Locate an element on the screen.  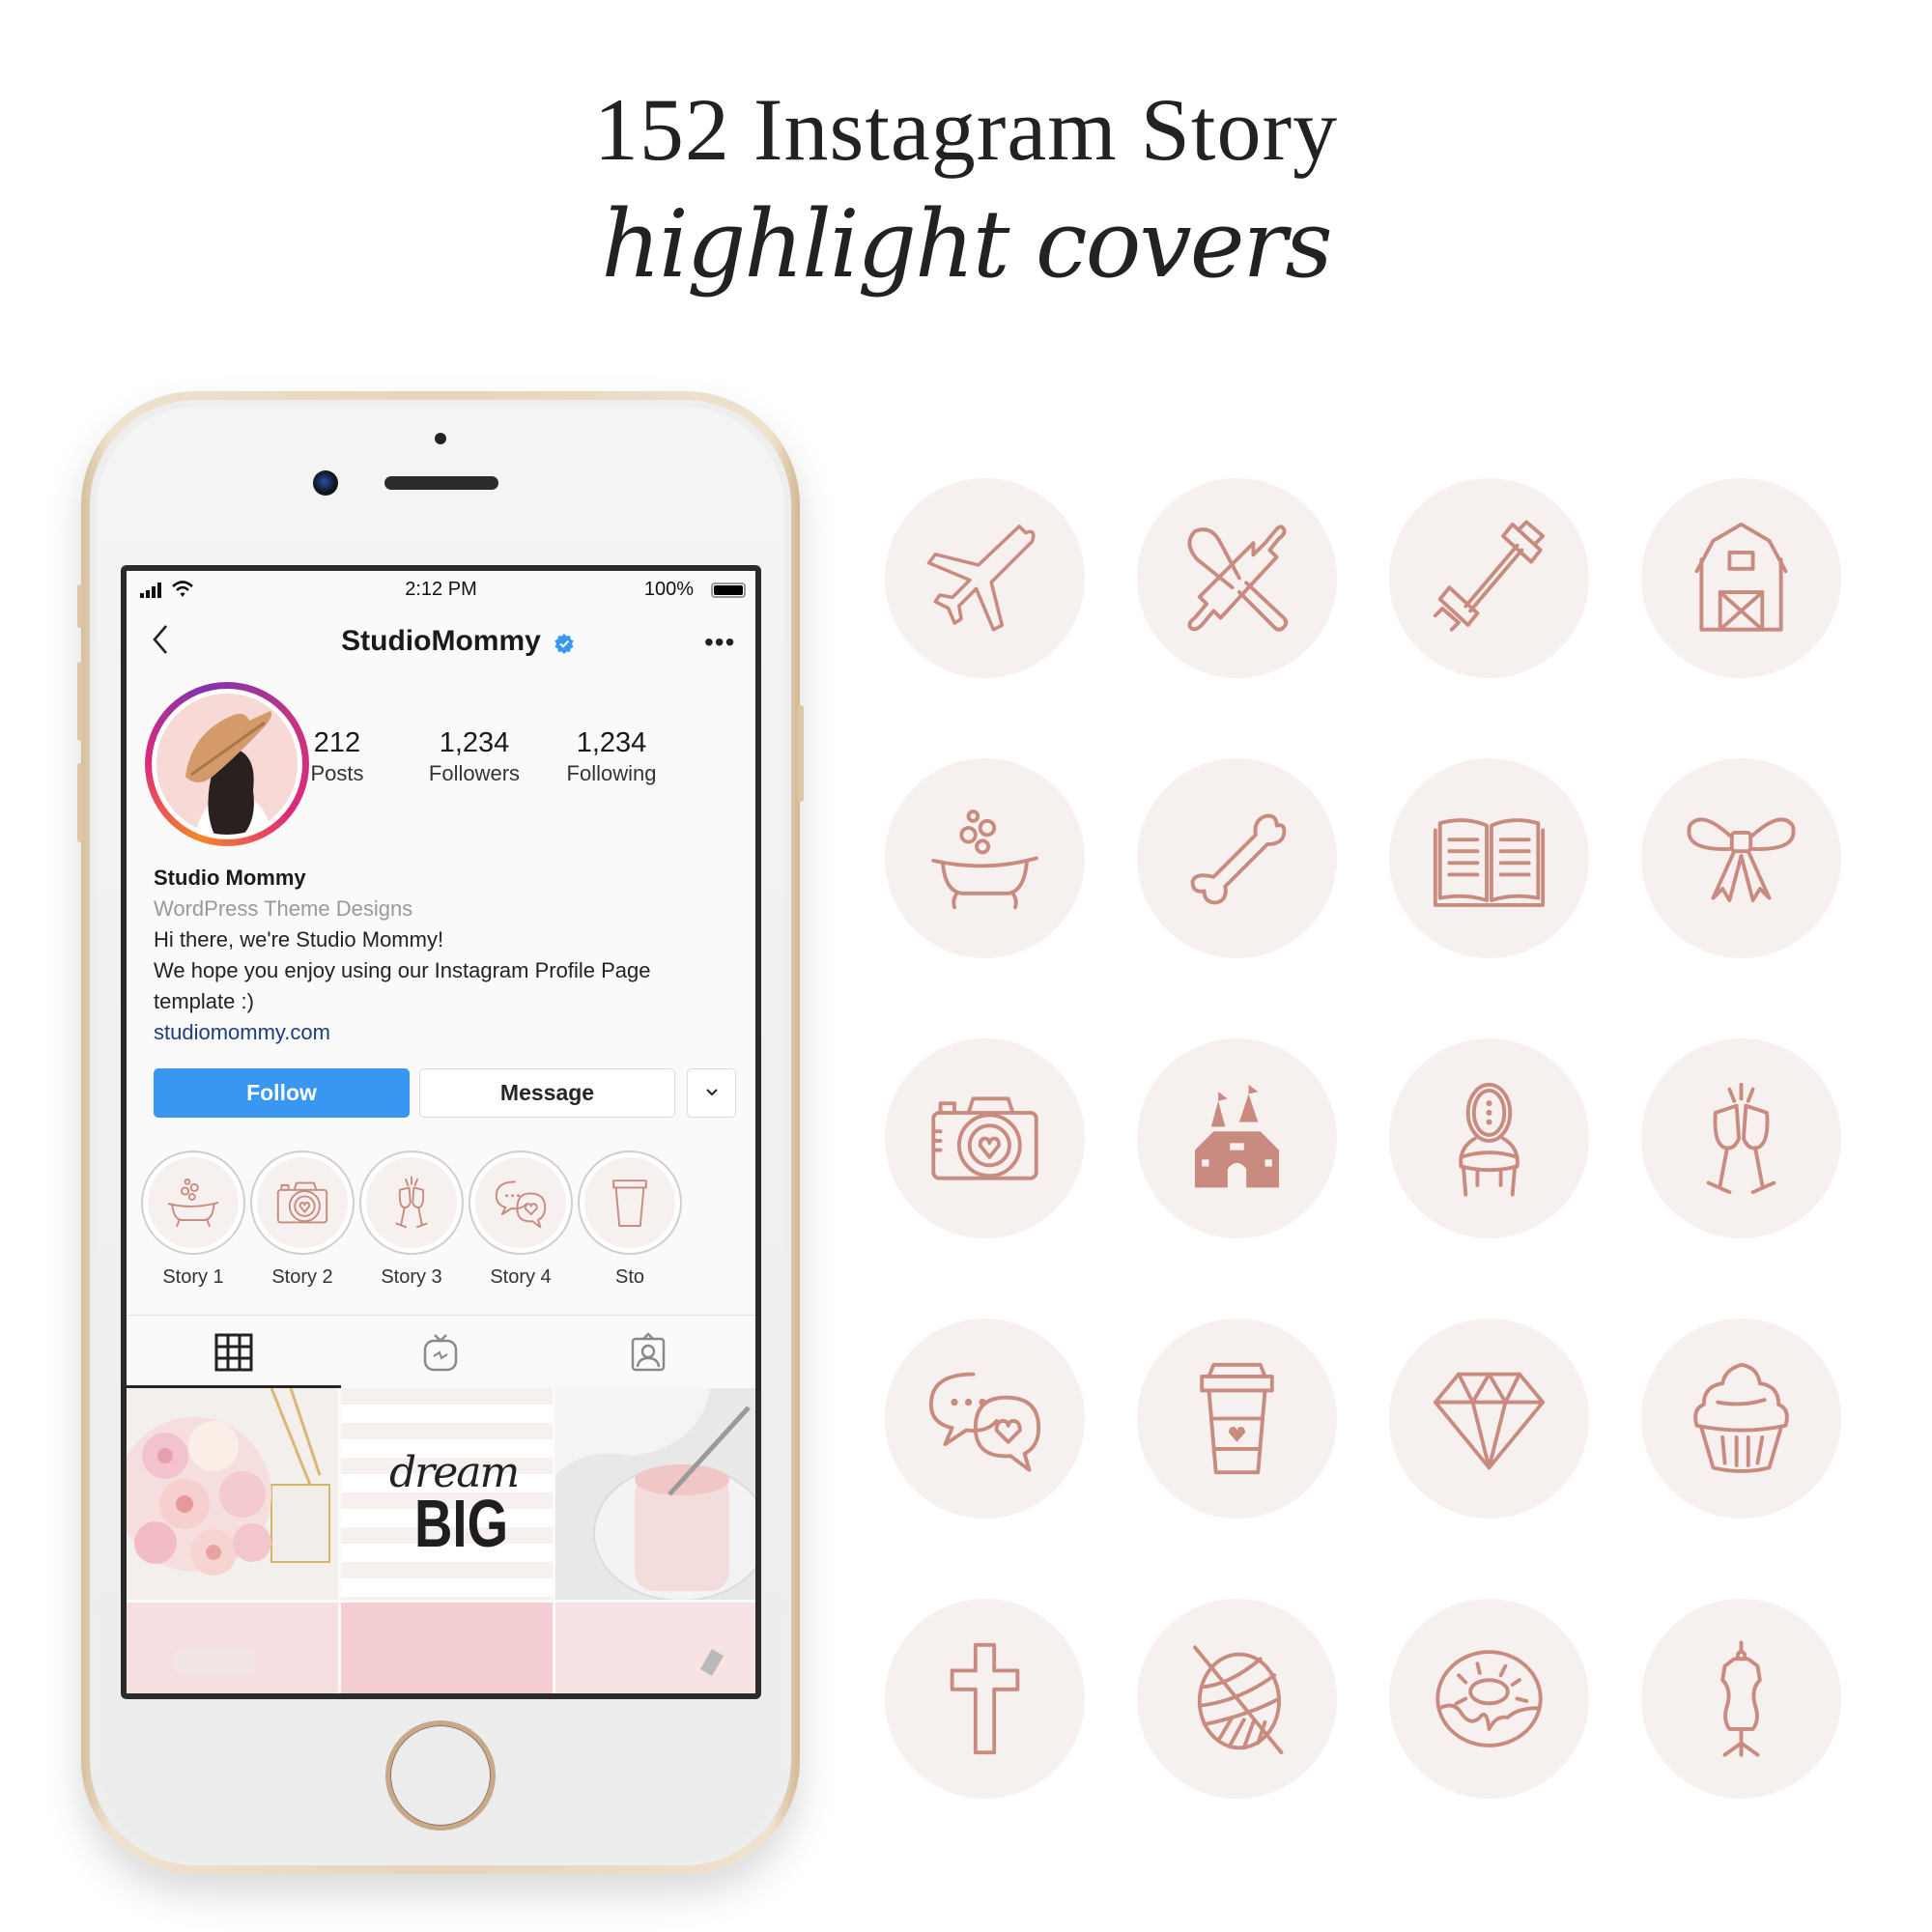
stat-following-label: Following is located at coordinates (611, 773).